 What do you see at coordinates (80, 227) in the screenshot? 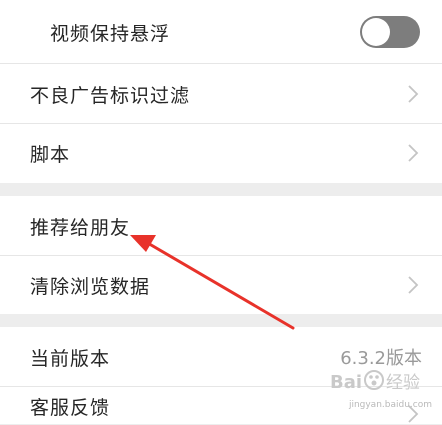
I see `recommend-label: 推荐给朋友` at bounding box center [80, 227].